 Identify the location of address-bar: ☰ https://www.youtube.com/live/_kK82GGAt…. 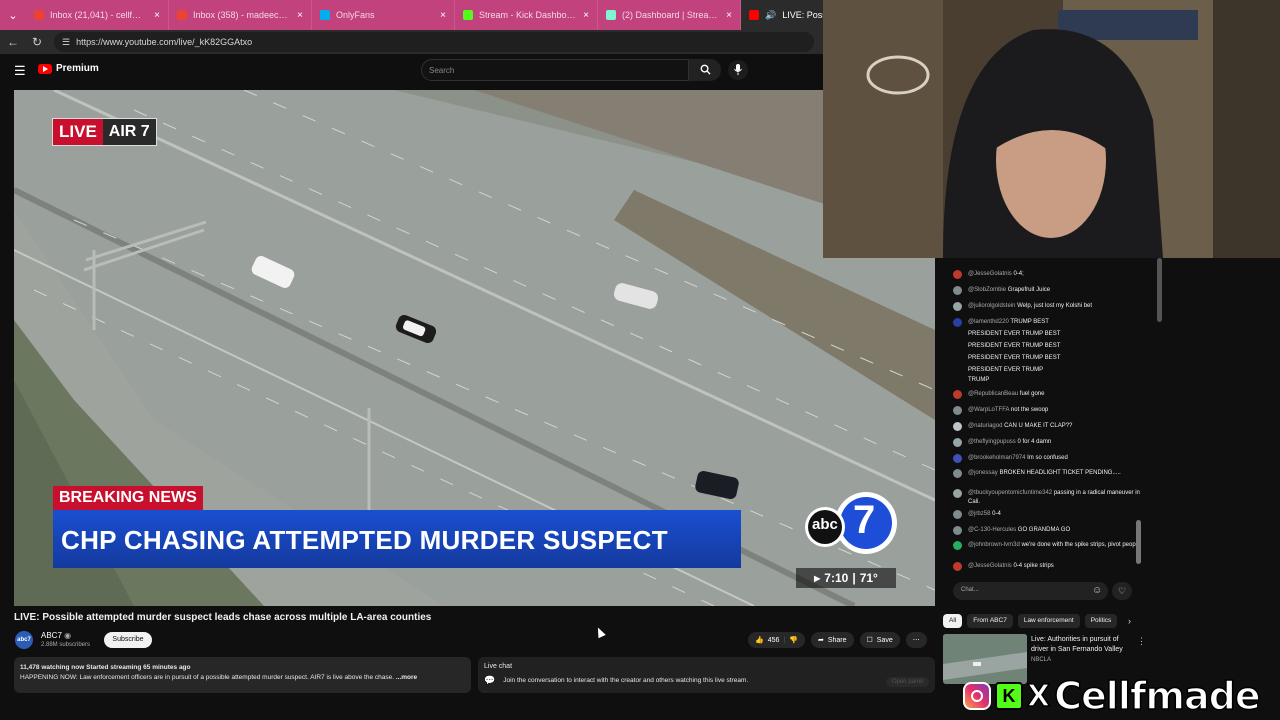
(434, 42).